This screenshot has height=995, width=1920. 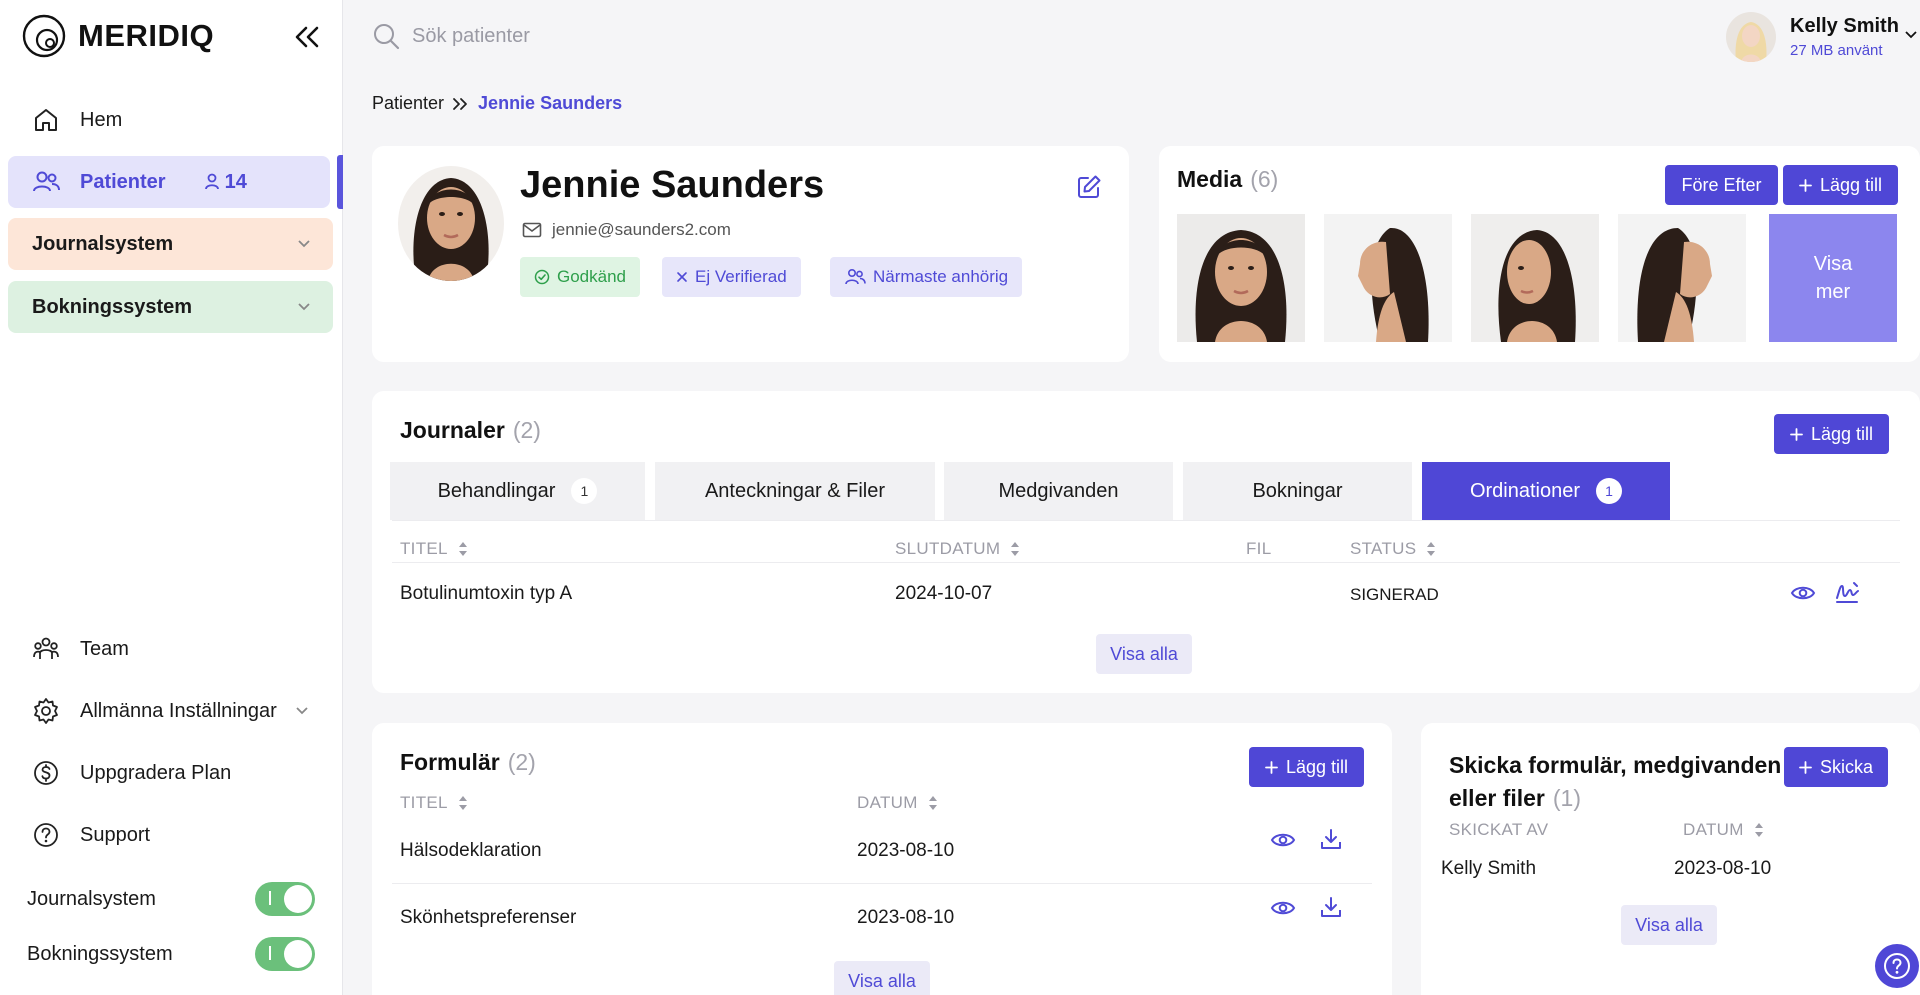 I want to click on tab-ordinationer: Ordinationer 1, so click(x=1546, y=491).